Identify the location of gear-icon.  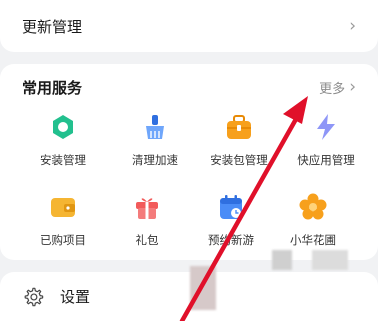
(34, 296).